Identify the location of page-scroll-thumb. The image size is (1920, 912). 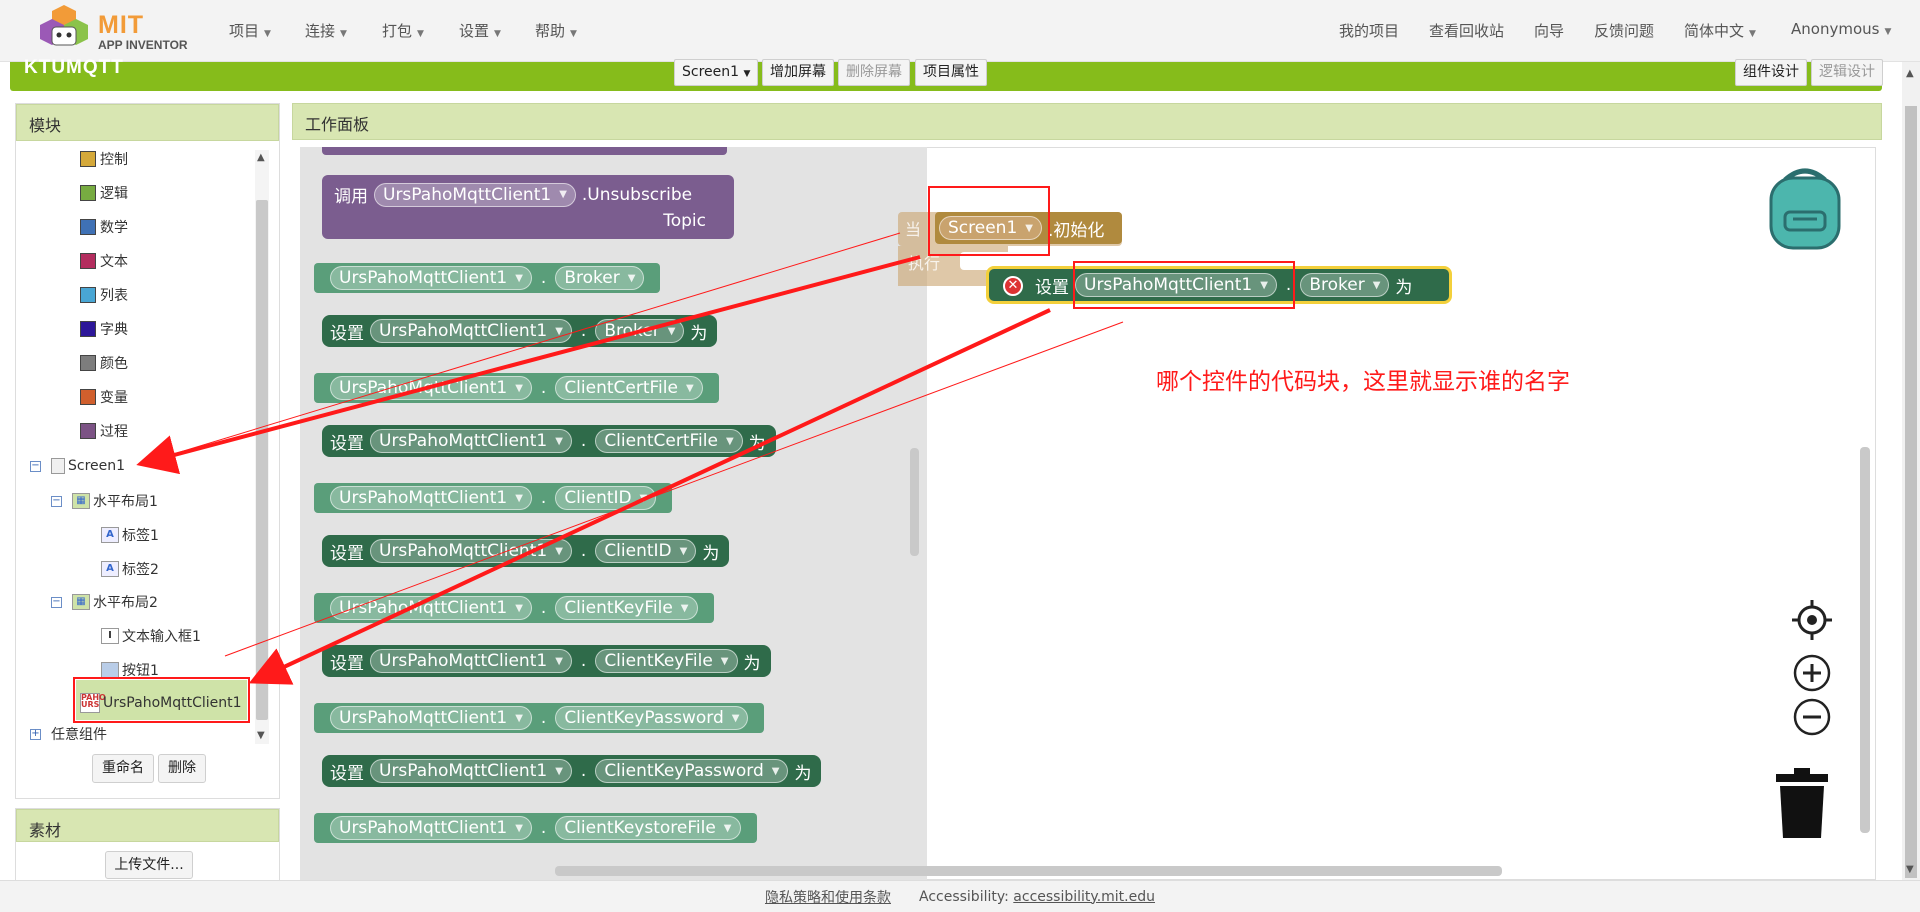
(1911, 492).